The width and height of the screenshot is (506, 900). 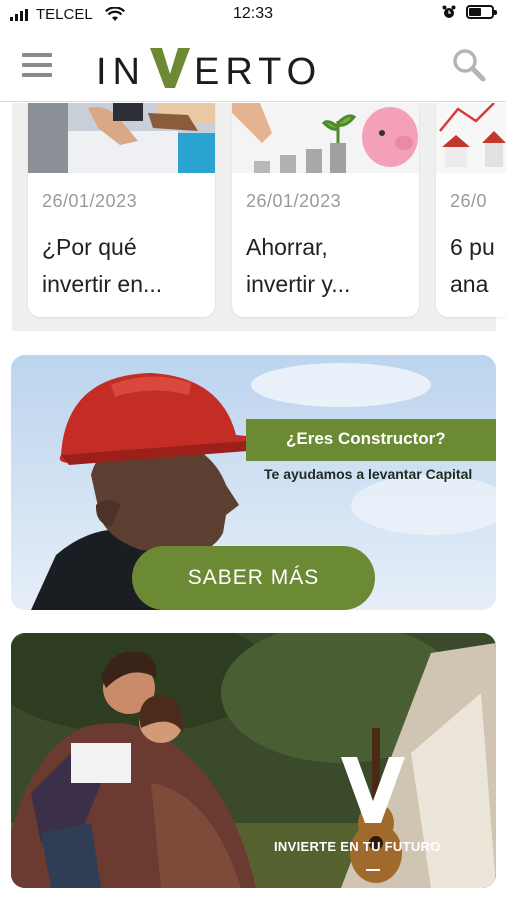 What do you see at coordinates (357, 846) in the screenshot?
I see `future-label: INVIERTE EN TU FUTURO` at bounding box center [357, 846].